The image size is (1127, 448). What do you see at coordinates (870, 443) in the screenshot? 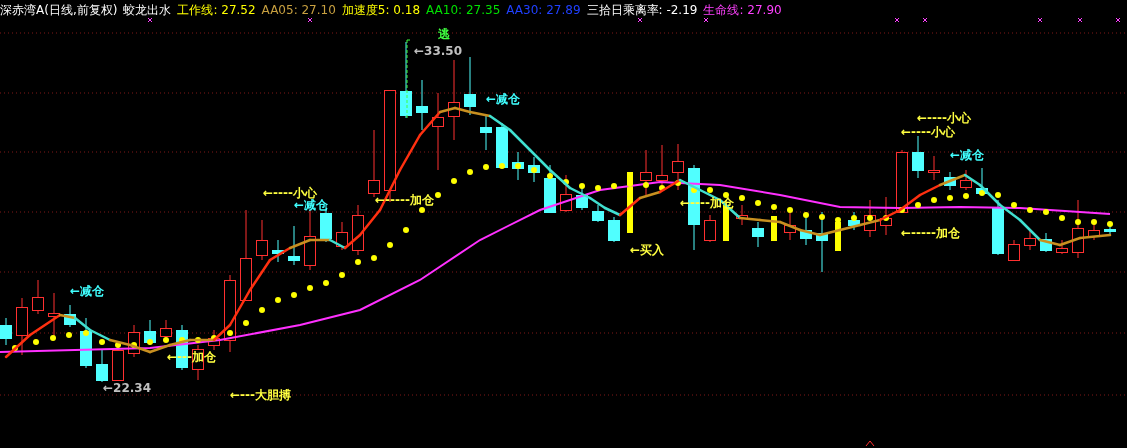
I see `caret-icon` at bounding box center [870, 443].